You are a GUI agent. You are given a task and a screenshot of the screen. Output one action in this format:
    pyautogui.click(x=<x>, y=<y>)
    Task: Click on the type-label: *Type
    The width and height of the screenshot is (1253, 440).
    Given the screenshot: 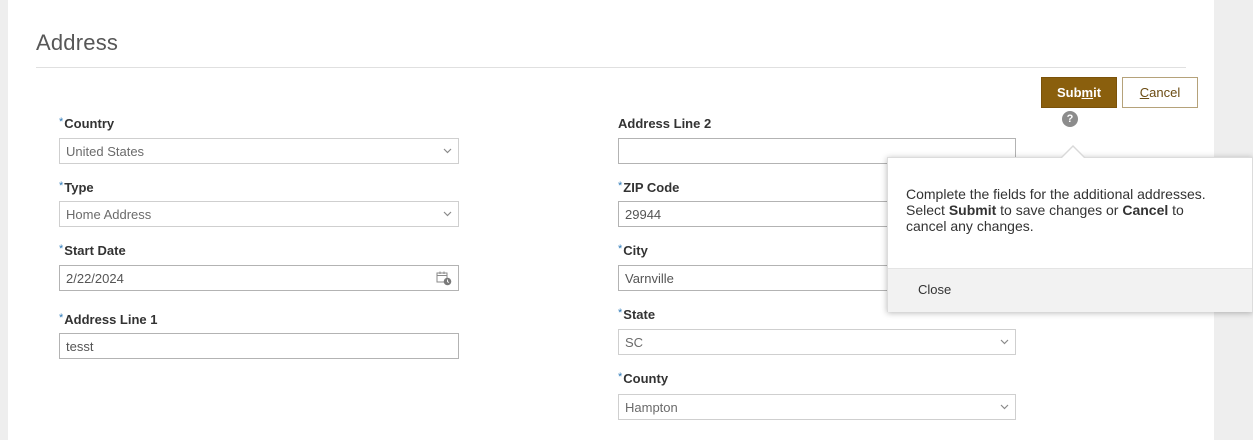 What is the action you would take?
    pyautogui.click(x=76, y=187)
    